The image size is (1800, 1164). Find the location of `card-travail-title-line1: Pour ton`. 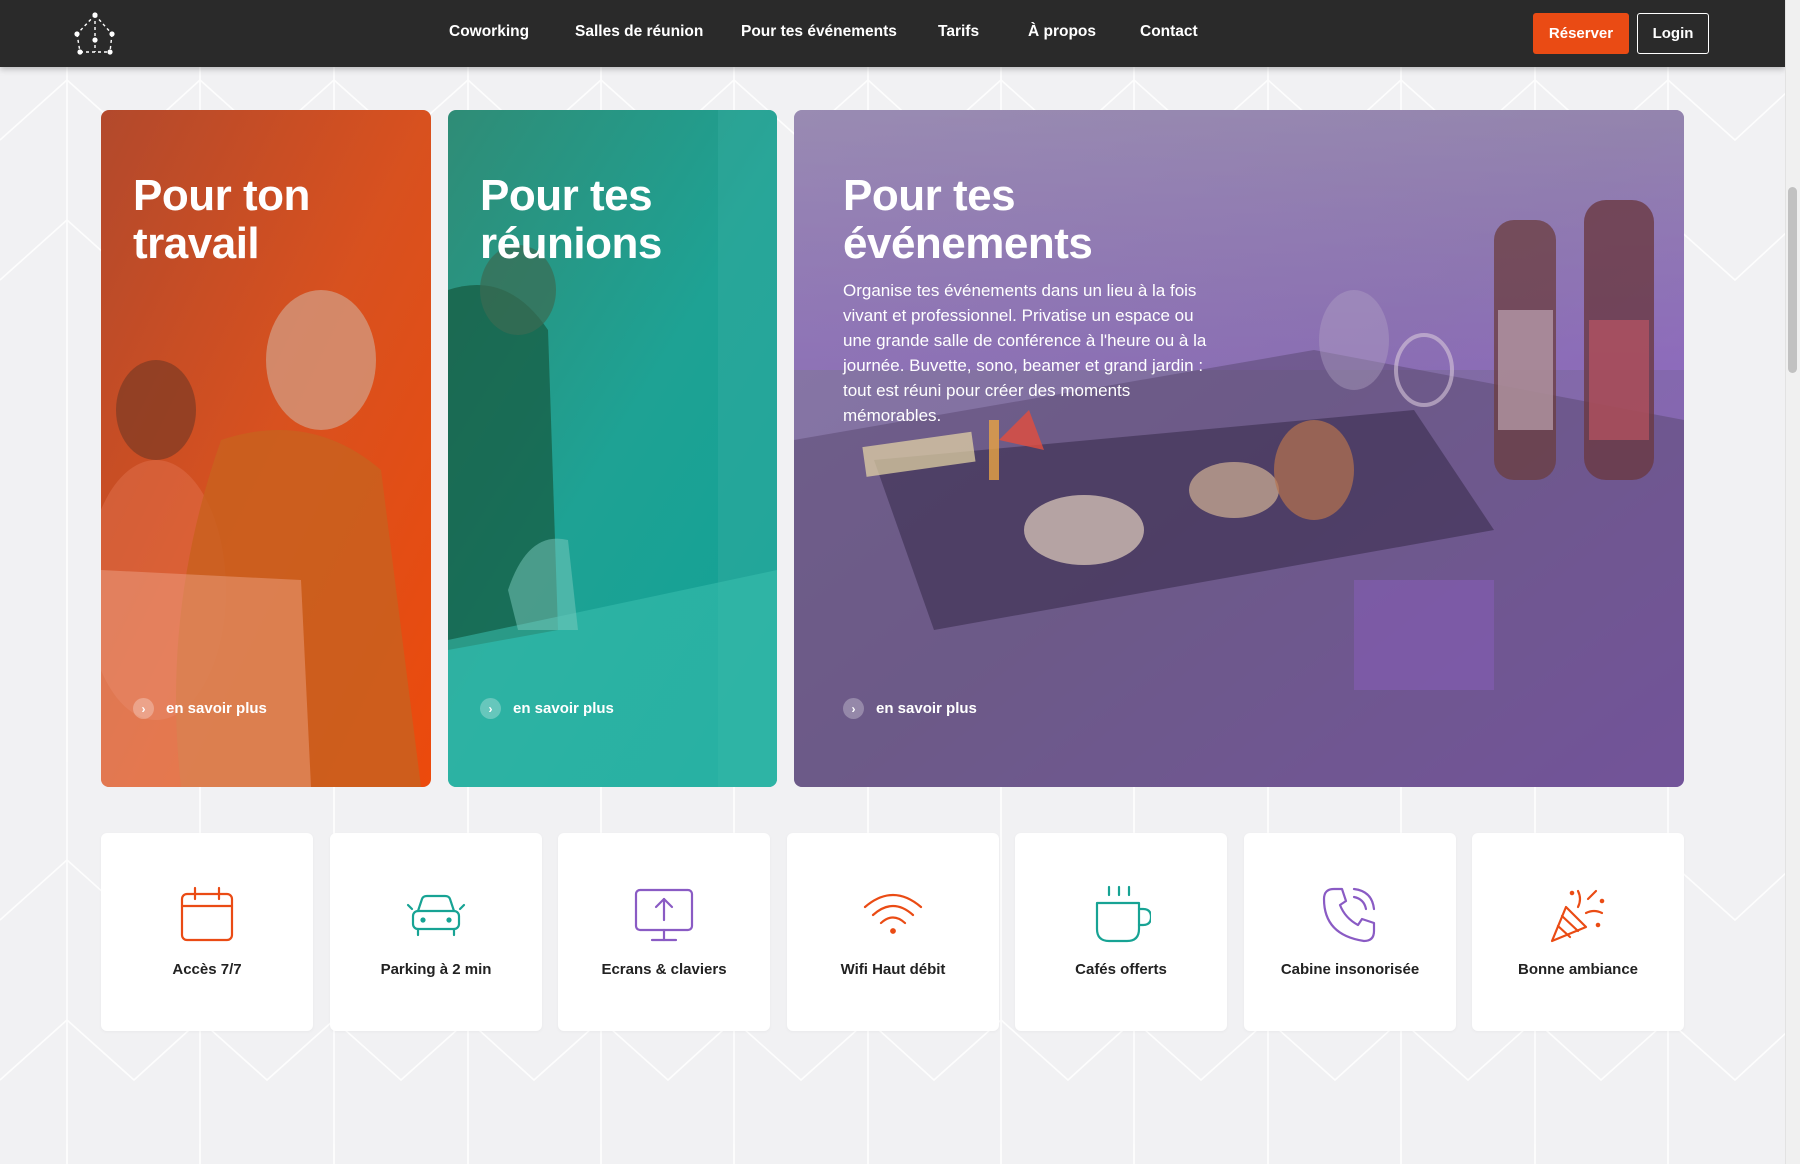

card-travail-title-line1: Pour ton is located at coordinates (221, 195).